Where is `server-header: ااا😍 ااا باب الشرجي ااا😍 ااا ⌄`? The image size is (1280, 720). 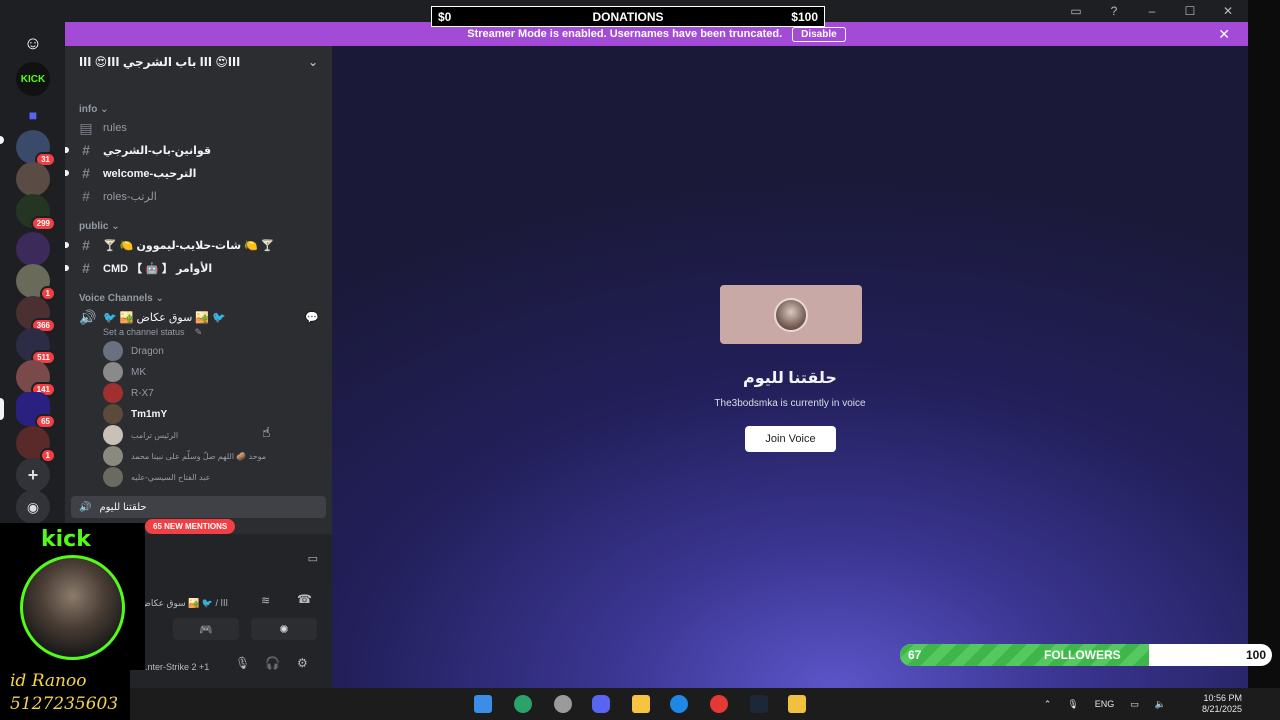
server-header: ااا😍 ااا باب الشرجي ااا😍 ااا ⌄ is located at coordinates (198, 62).